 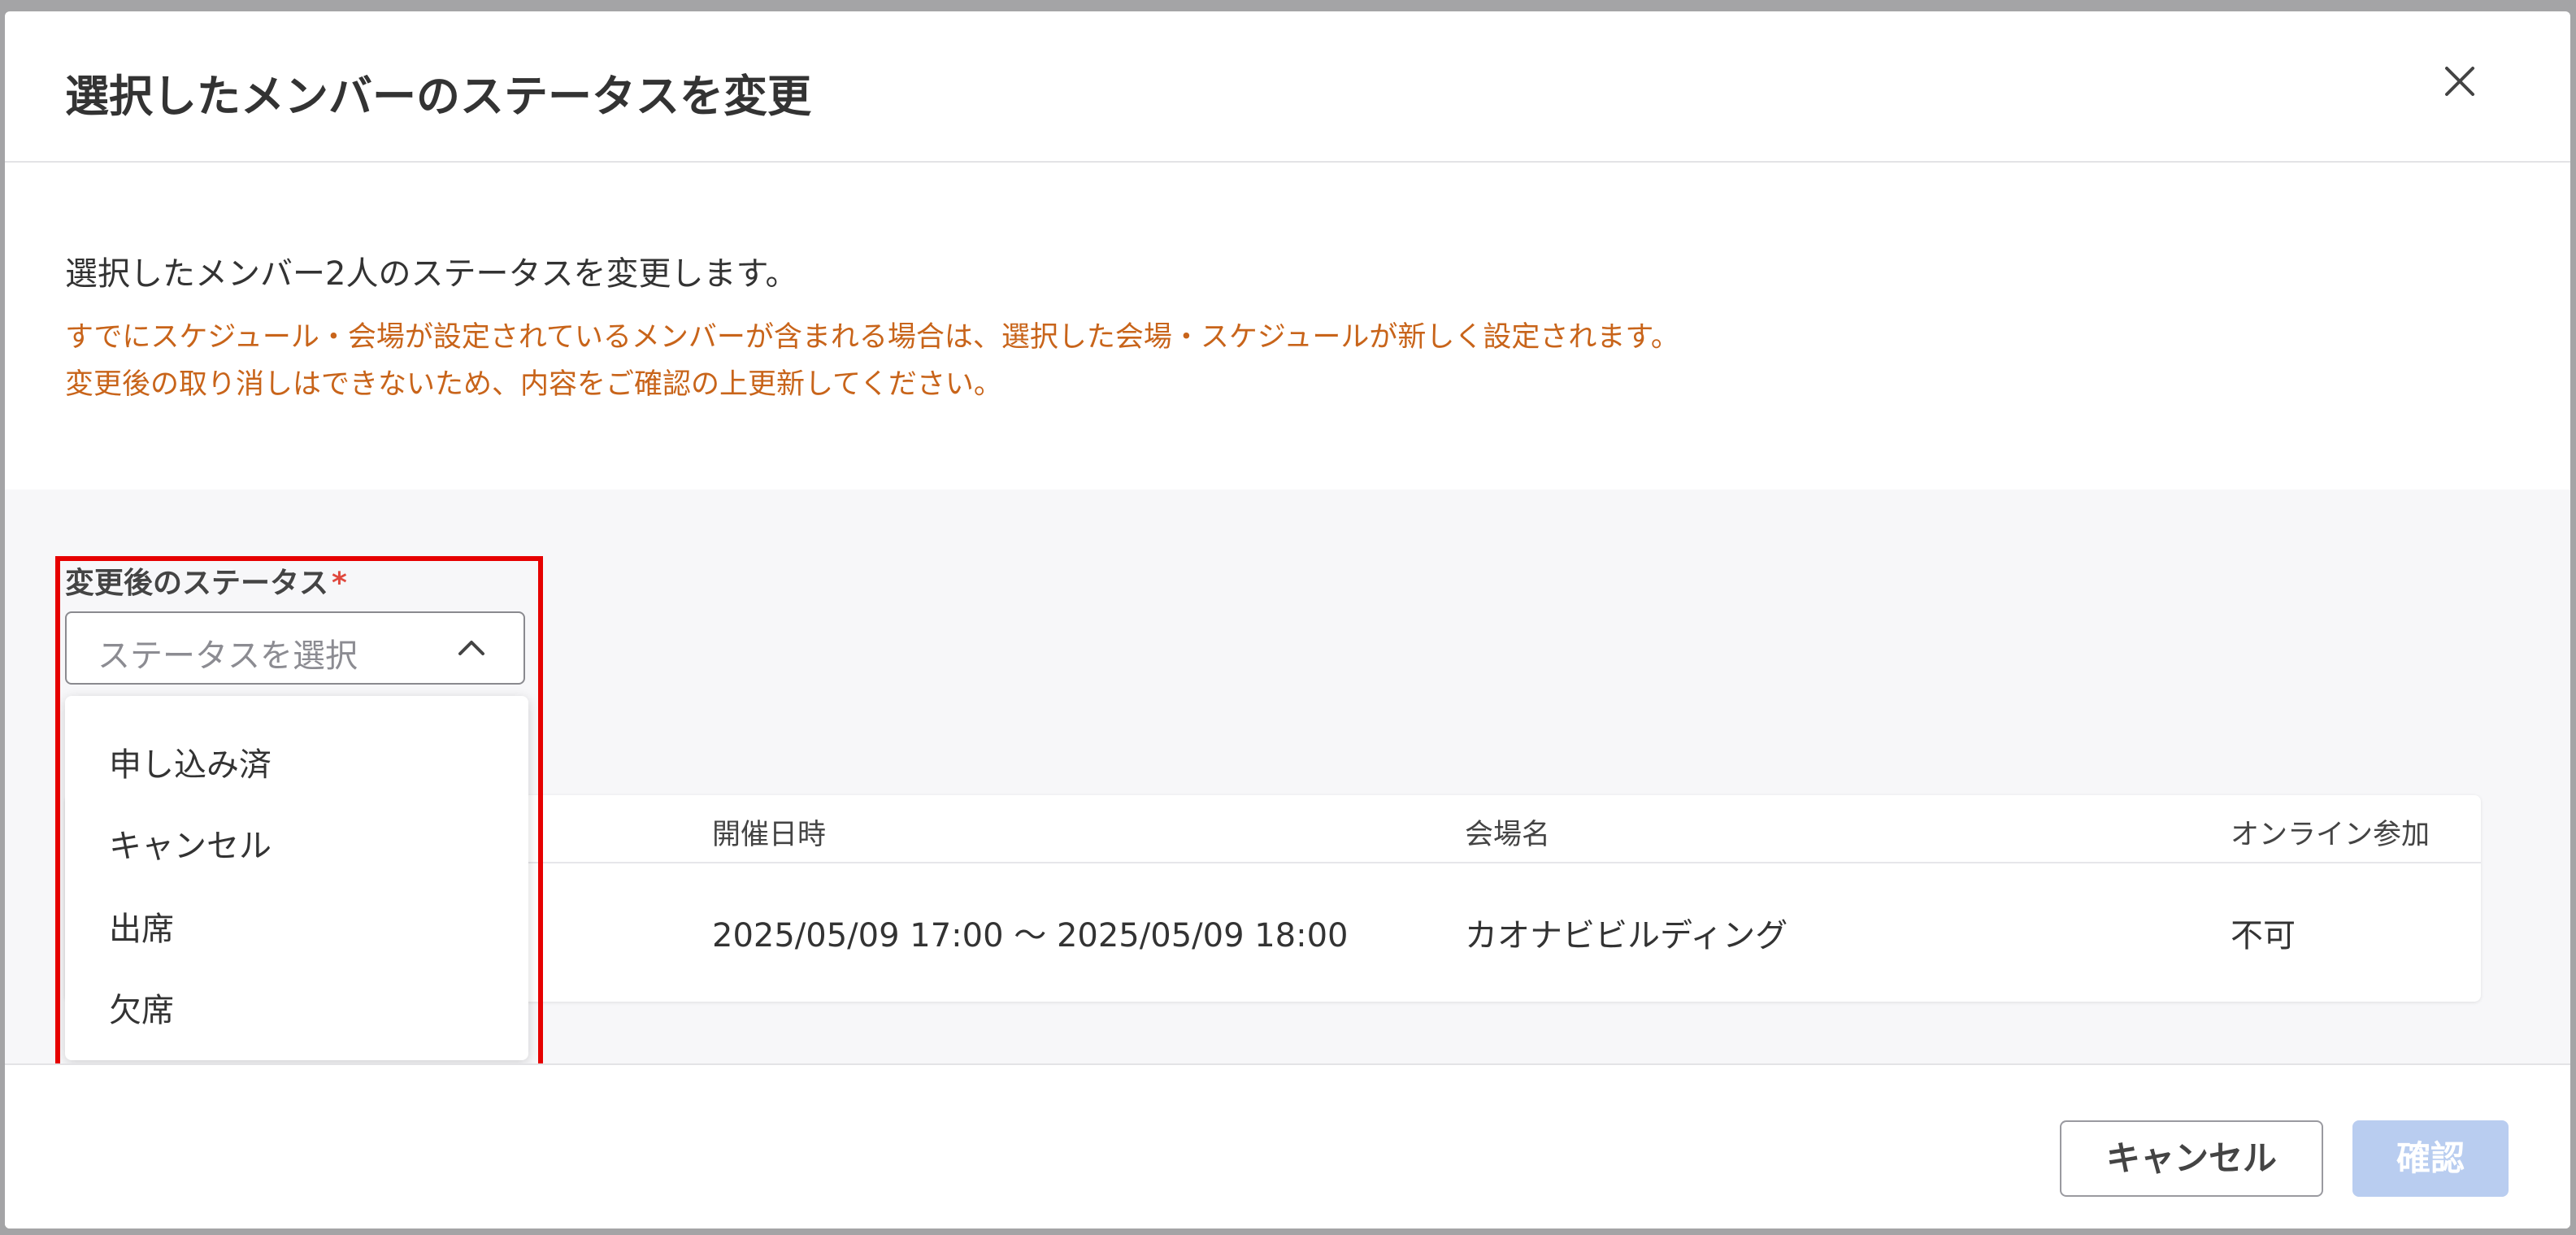 What do you see at coordinates (228, 656) in the screenshot?
I see `status-select-placeholder: ステータスを選択` at bounding box center [228, 656].